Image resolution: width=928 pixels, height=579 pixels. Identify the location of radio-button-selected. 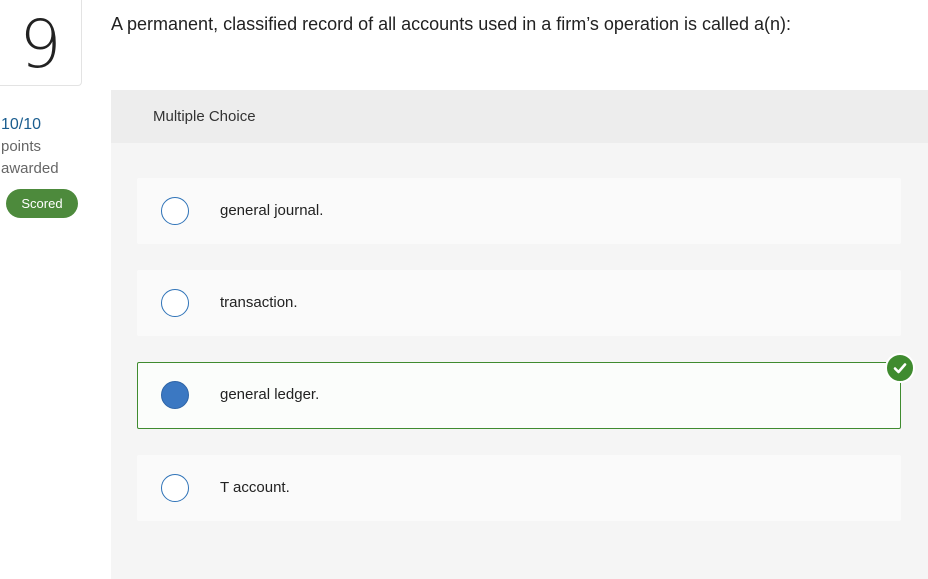
(175, 395).